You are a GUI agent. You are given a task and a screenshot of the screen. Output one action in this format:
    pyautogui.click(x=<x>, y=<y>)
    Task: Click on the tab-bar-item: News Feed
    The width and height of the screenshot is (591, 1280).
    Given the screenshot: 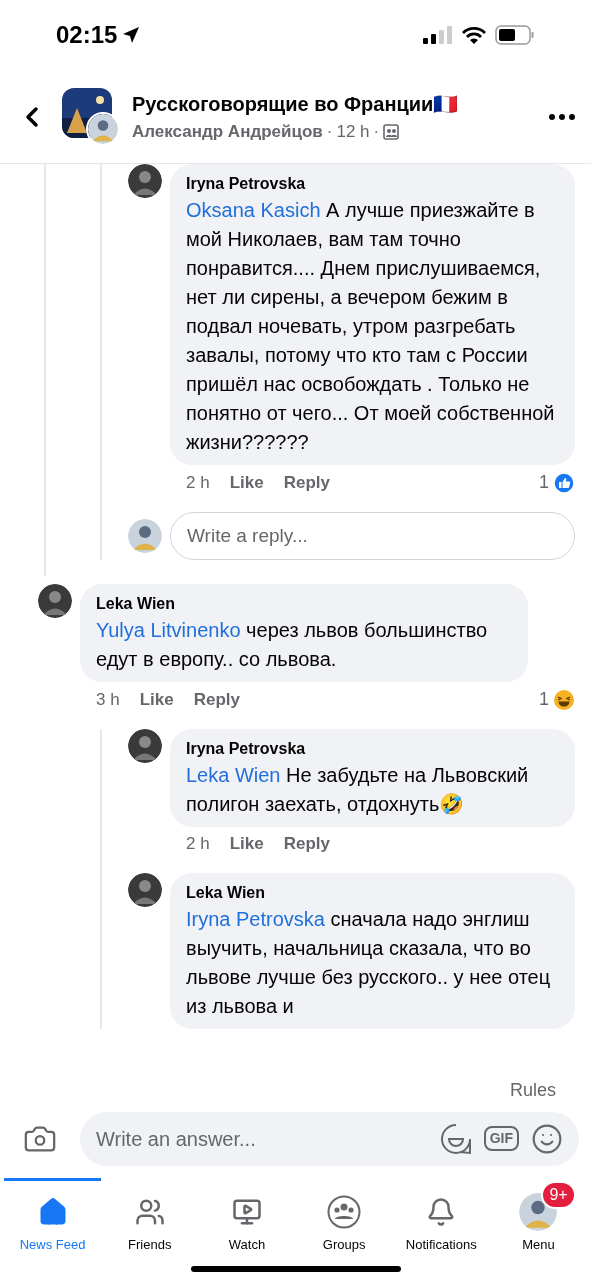 What is the action you would take?
    pyautogui.click(x=53, y=1215)
    